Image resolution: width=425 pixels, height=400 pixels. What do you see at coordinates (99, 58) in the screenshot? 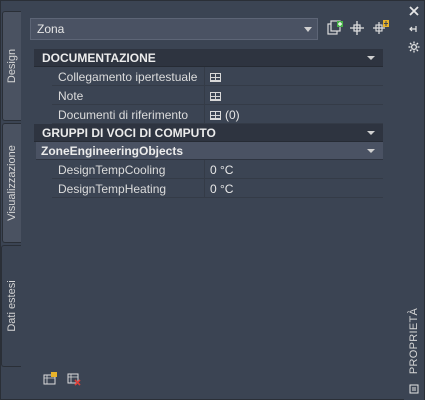
I see `category-title: DOCUMENTAZIONE` at bounding box center [99, 58].